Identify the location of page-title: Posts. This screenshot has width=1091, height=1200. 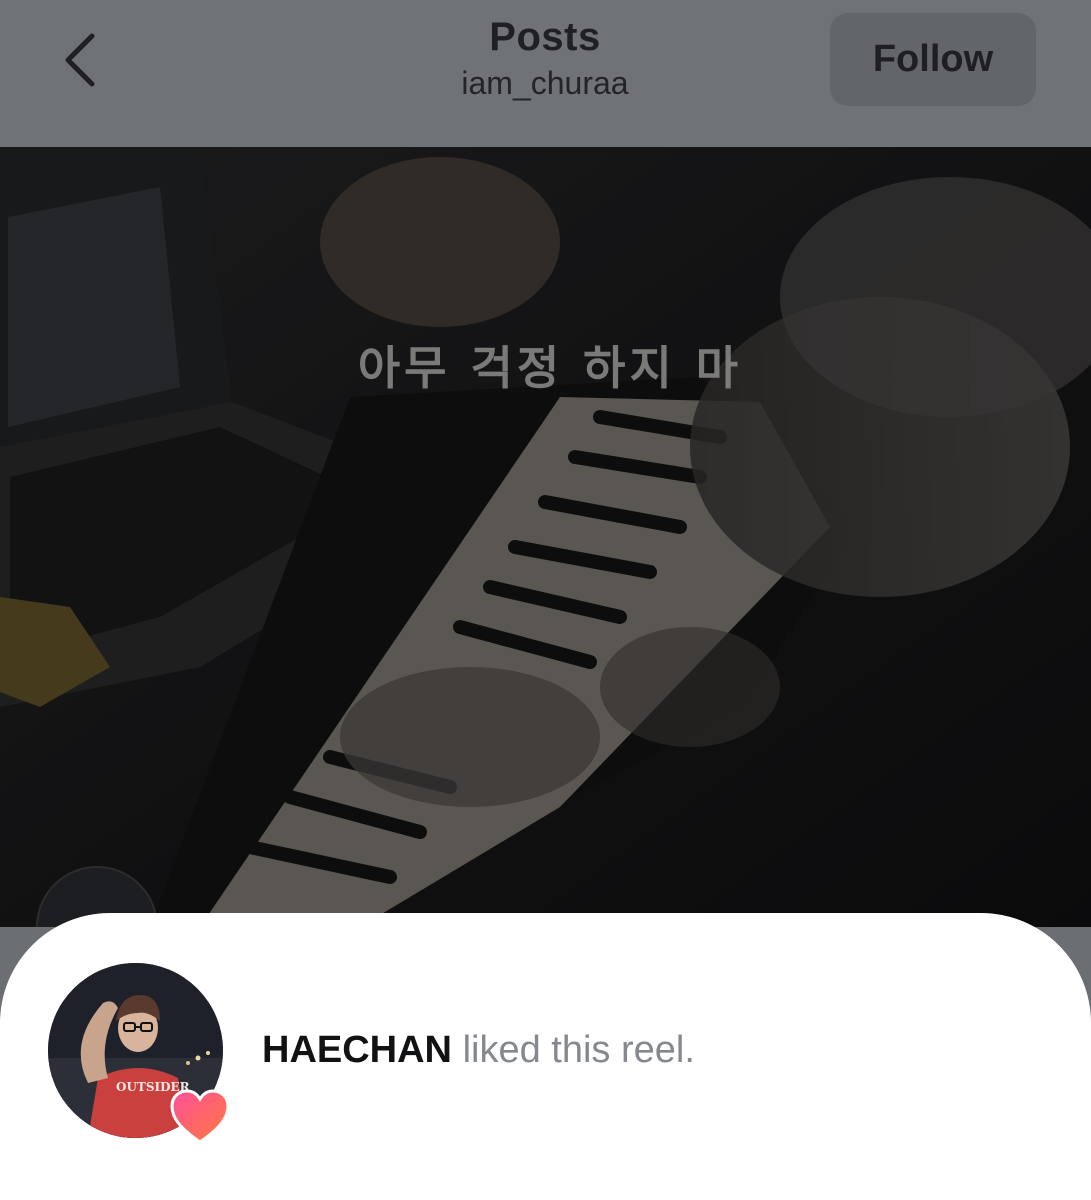
(545, 37).